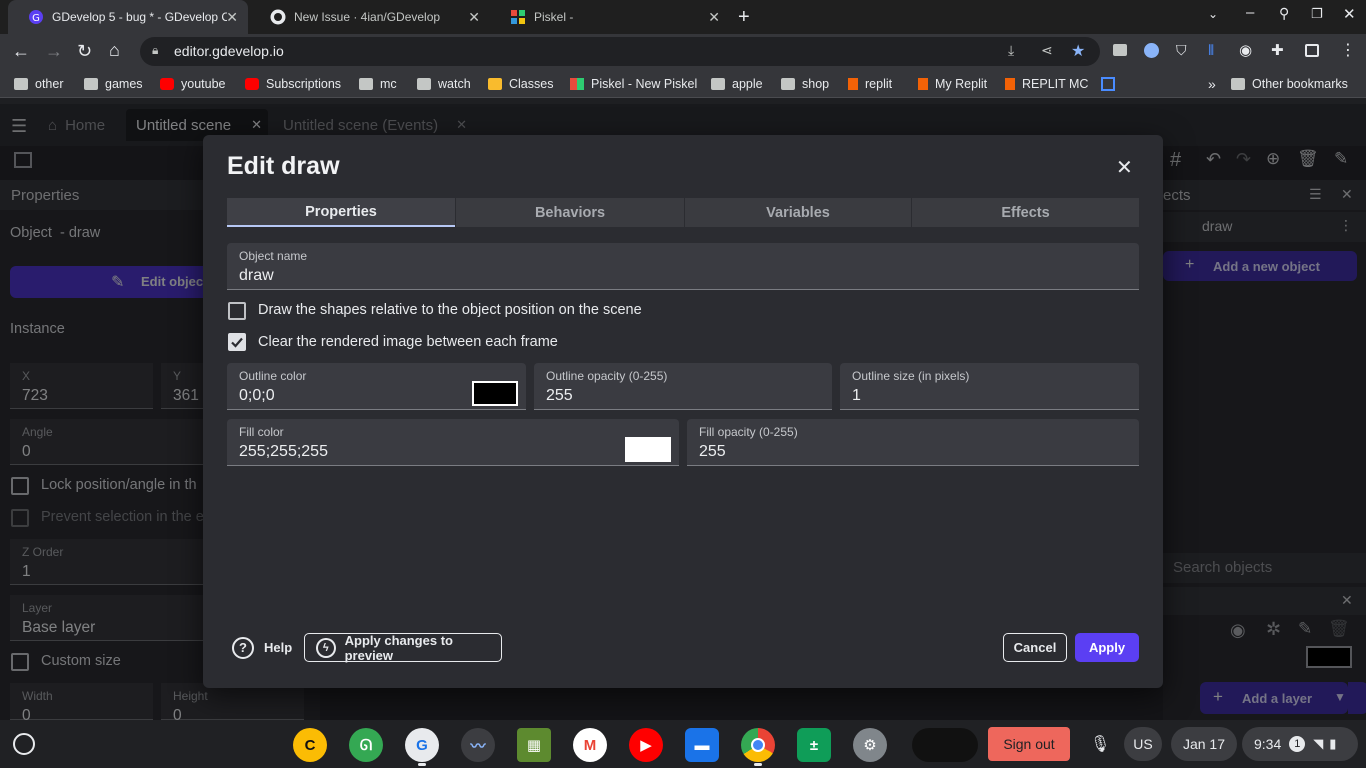 This screenshot has width=1366, height=768. I want to click on bookmark-label: other, so click(49, 84).